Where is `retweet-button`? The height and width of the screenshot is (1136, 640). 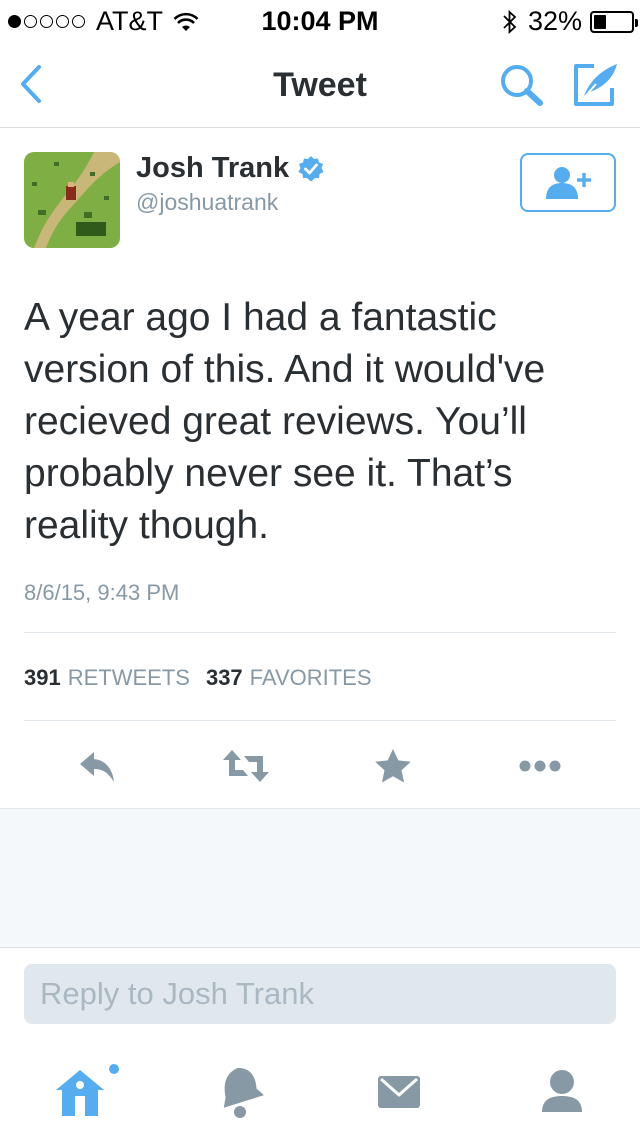
retweet-button is located at coordinates (246, 768).